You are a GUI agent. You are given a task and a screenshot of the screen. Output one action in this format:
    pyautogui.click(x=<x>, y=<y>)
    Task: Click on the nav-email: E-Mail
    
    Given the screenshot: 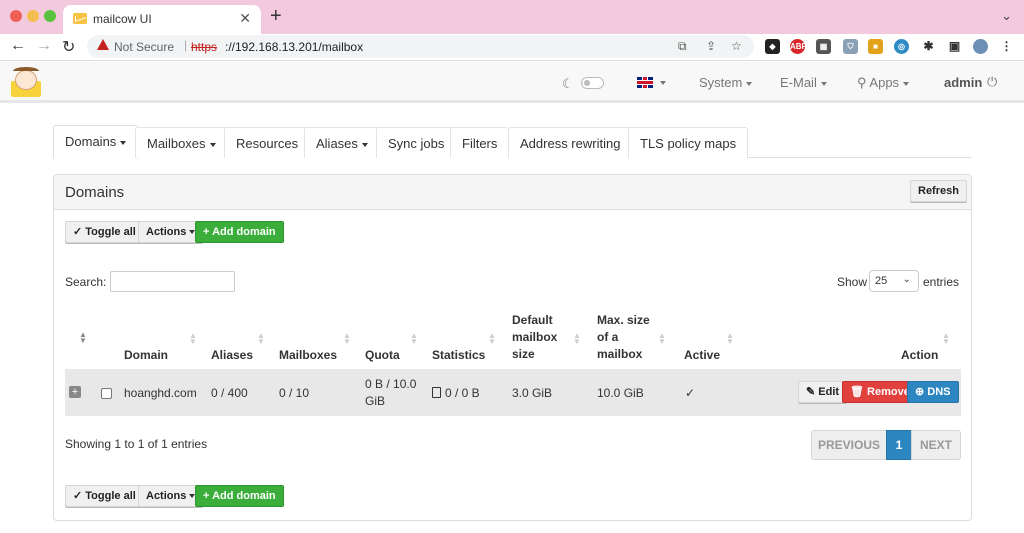 What is the action you would take?
    pyautogui.click(x=803, y=82)
    